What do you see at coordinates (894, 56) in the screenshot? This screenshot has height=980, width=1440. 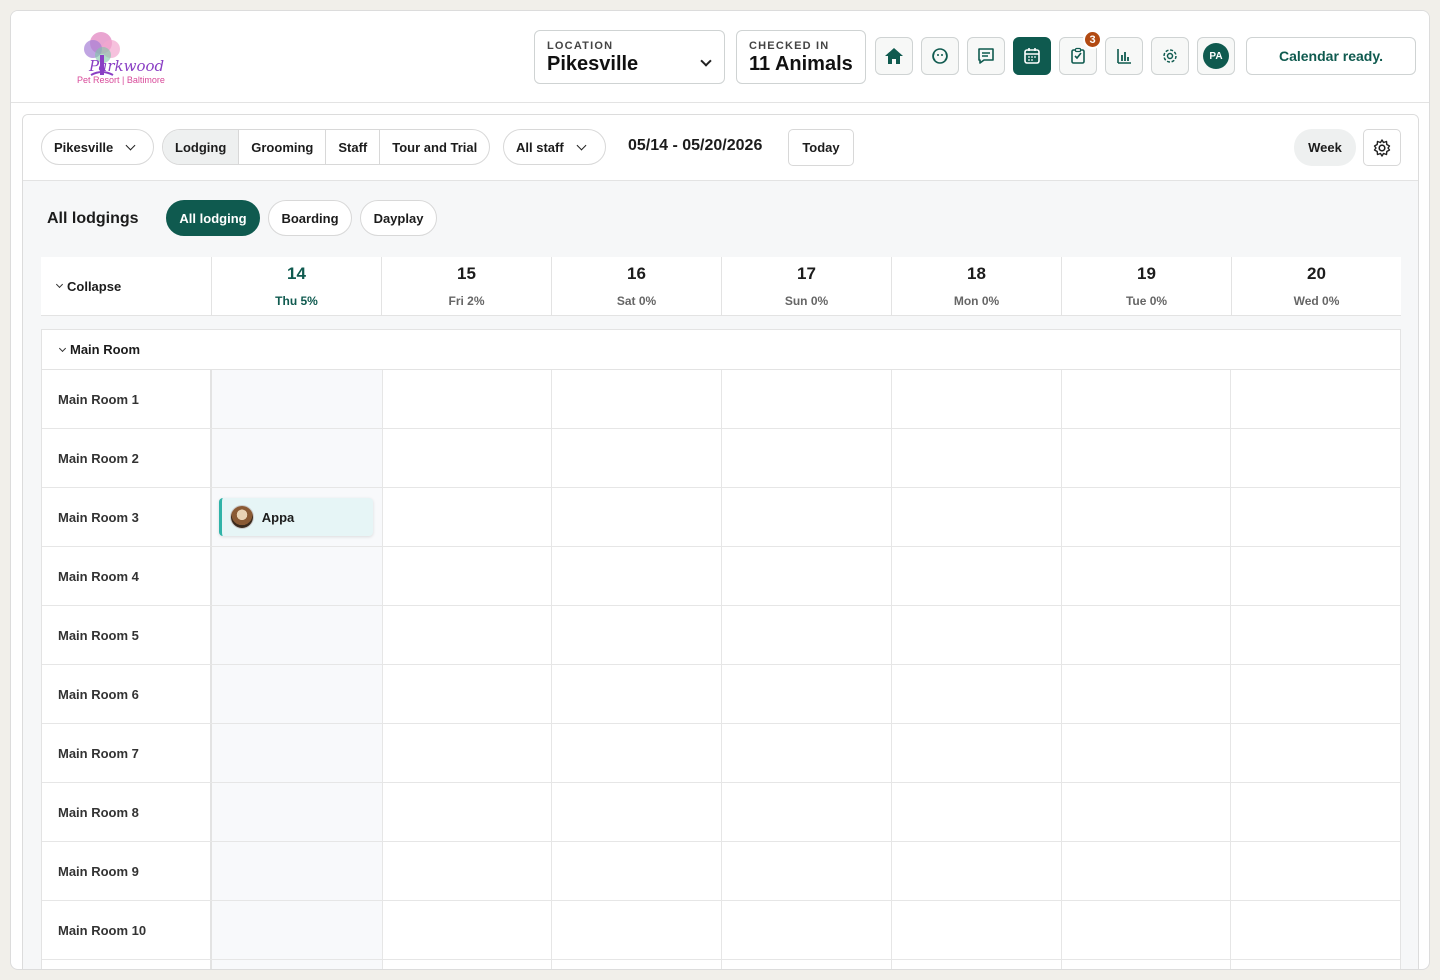 I see `home-button` at bounding box center [894, 56].